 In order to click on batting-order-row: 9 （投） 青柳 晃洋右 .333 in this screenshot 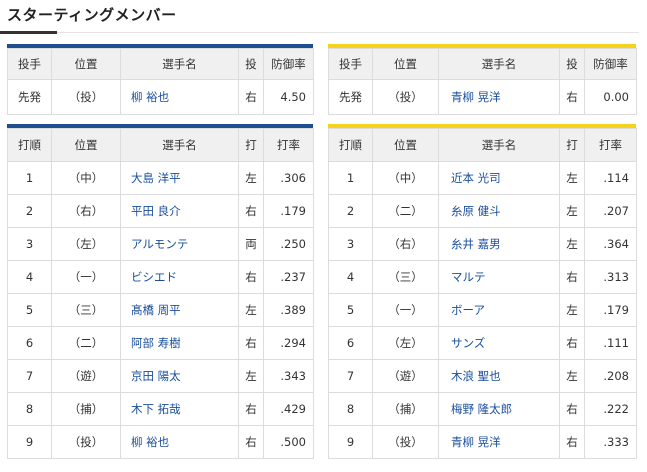, I will do `click(482, 442)`.